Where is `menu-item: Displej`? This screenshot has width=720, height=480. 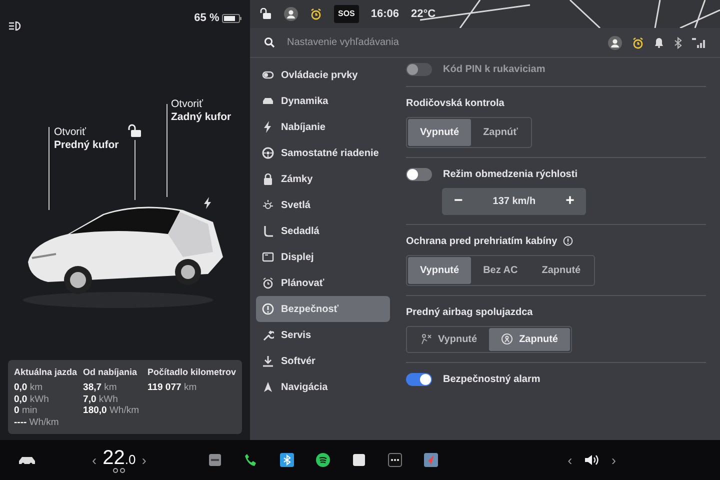
menu-item: Displej is located at coordinates (323, 257).